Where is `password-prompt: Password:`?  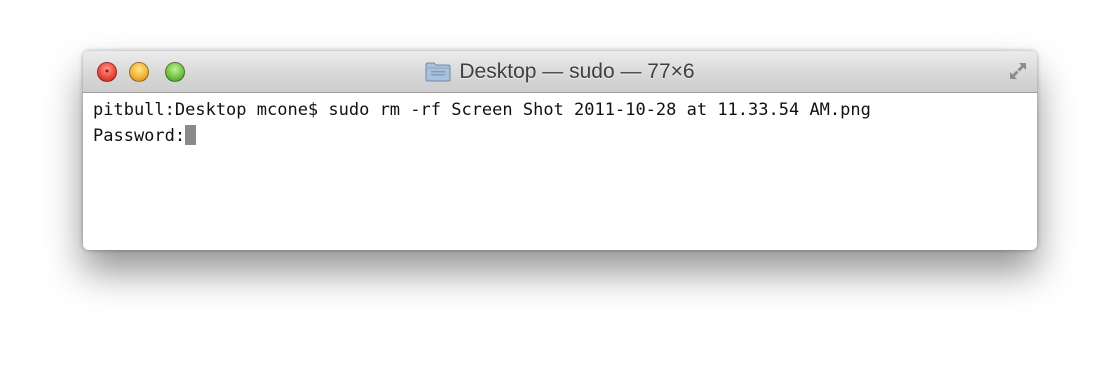
password-prompt: Password: is located at coordinates (139, 136).